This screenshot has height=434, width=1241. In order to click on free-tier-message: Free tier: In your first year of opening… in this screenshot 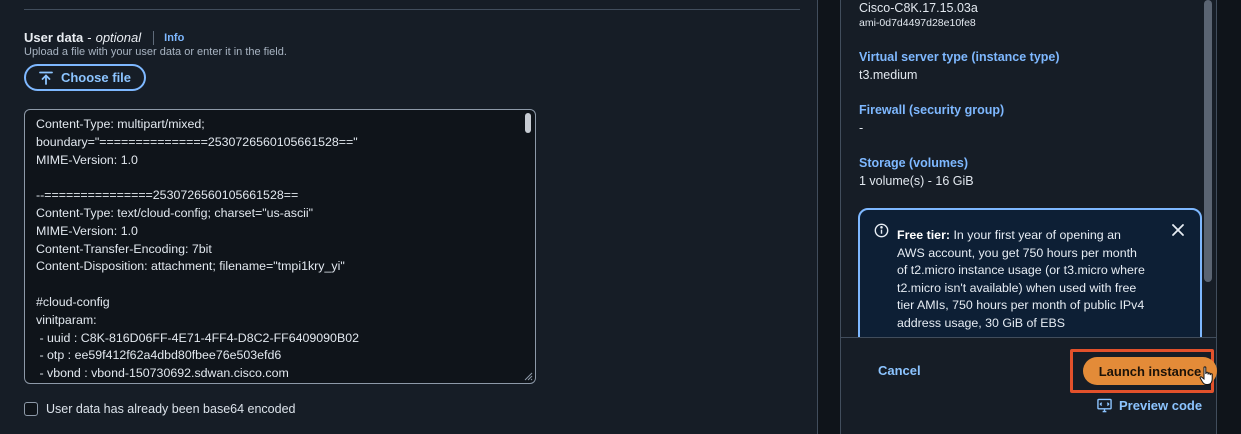, I will do `click(1022, 280)`.